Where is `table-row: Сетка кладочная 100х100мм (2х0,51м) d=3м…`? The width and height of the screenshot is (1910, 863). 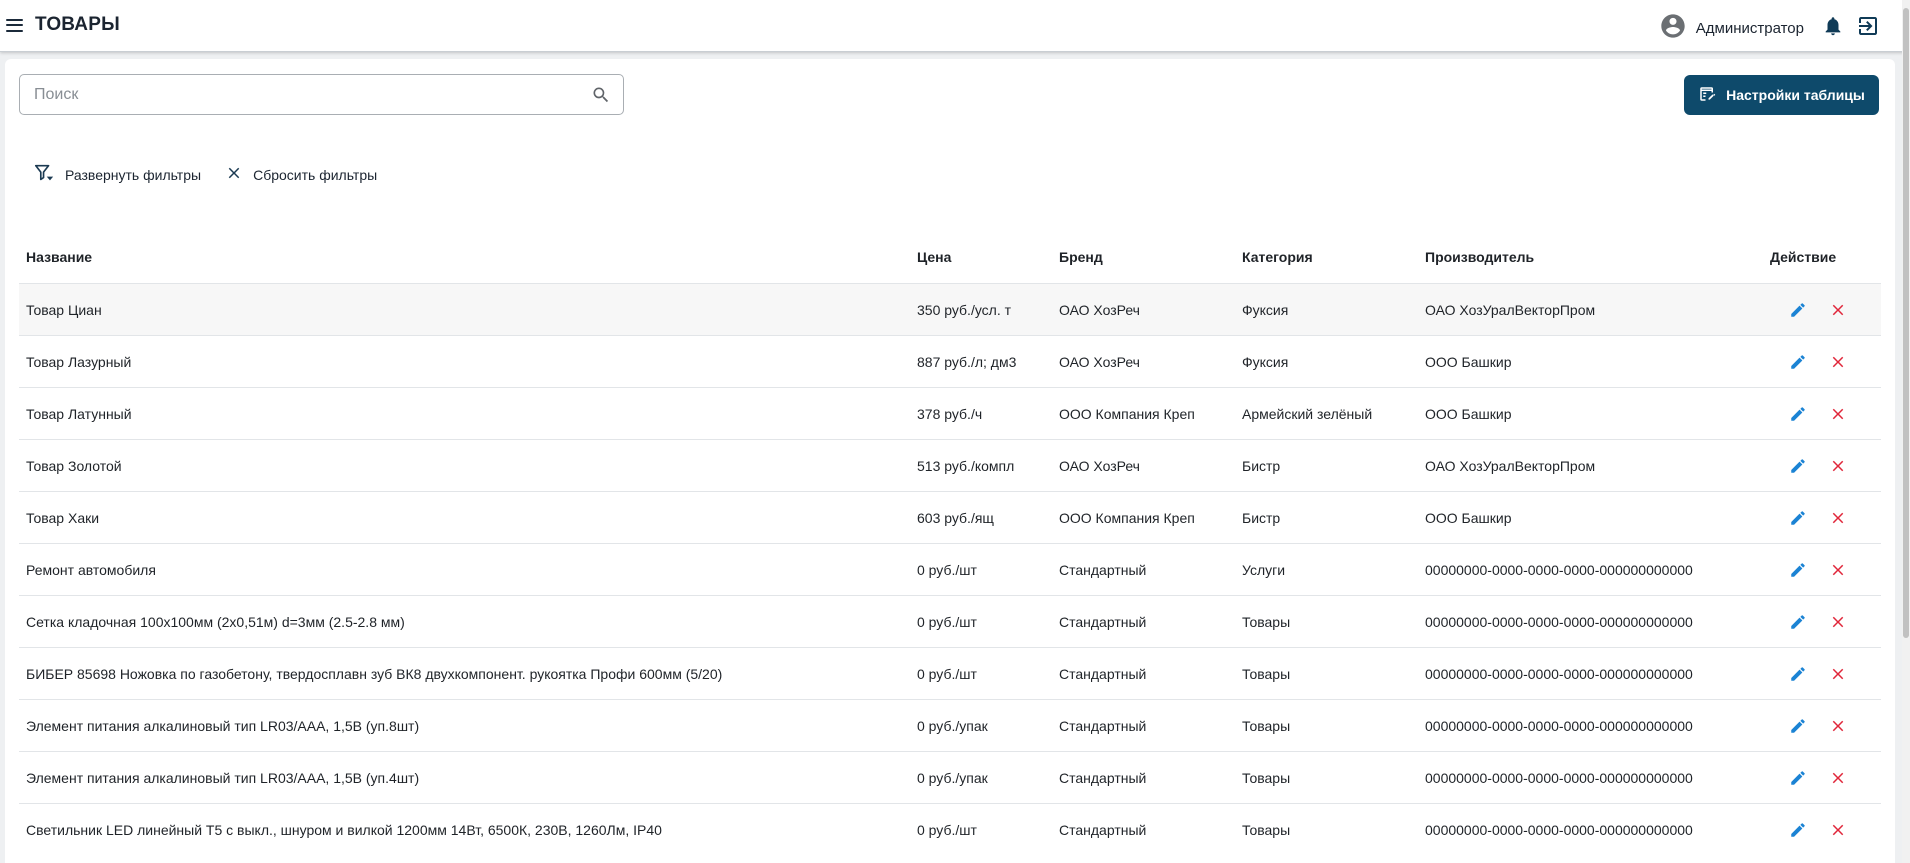 table-row: Сетка кладочная 100х100мм (2х0,51м) d=3м… is located at coordinates (950, 621).